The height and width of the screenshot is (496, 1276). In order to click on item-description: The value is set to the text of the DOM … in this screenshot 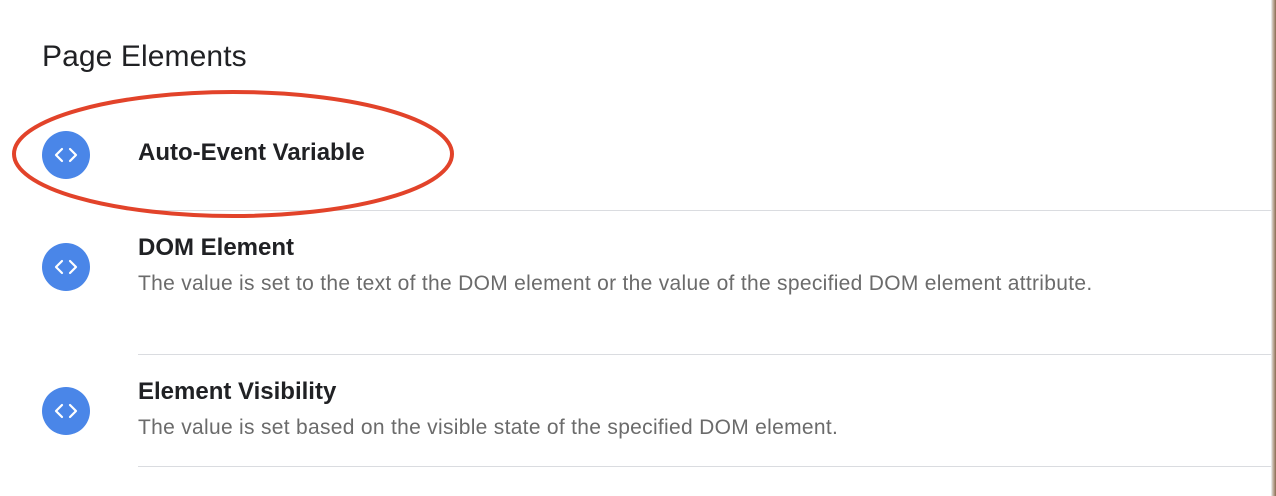, I will do `click(615, 283)`.